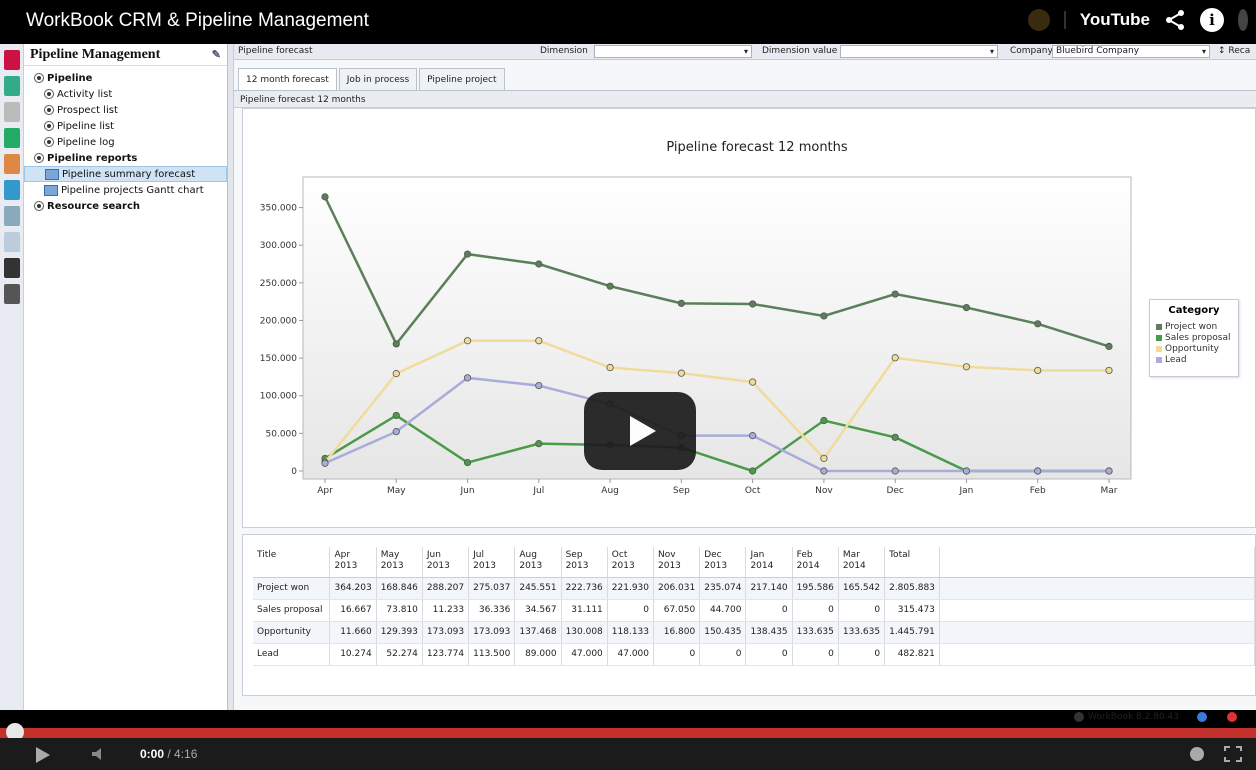 The width and height of the screenshot is (1256, 770). I want to click on document-icon, so click(12, 190).